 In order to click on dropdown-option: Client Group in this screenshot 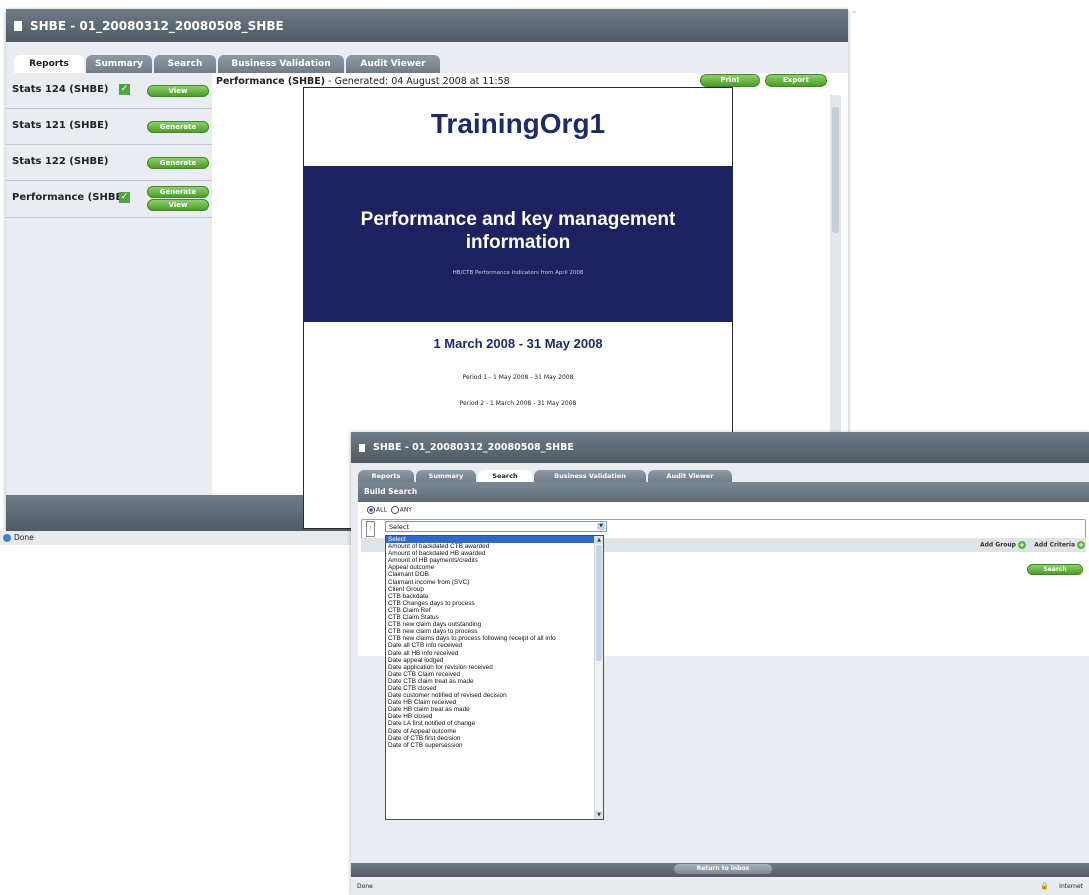, I will do `click(490, 589)`.